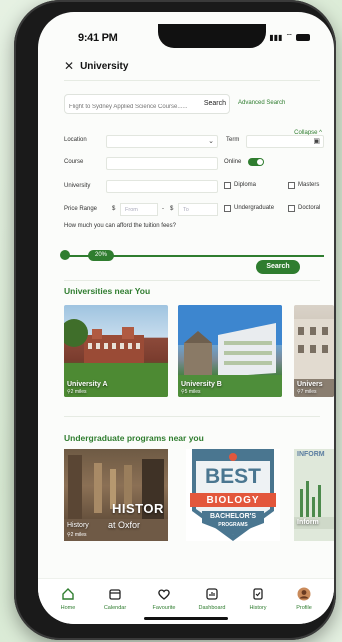 The image size is (342, 642). I want to click on diploma-label: Diploma, so click(245, 185).